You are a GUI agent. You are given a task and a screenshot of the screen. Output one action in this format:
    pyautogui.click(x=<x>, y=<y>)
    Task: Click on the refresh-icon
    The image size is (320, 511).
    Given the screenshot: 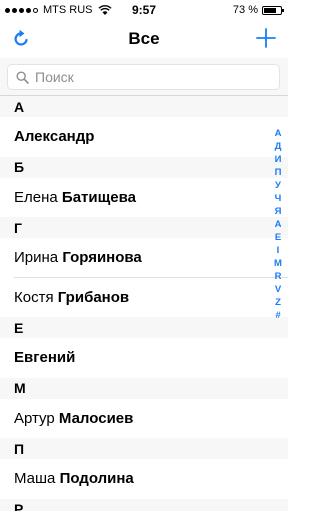 What is the action you would take?
    pyautogui.click(x=21, y=39)
    